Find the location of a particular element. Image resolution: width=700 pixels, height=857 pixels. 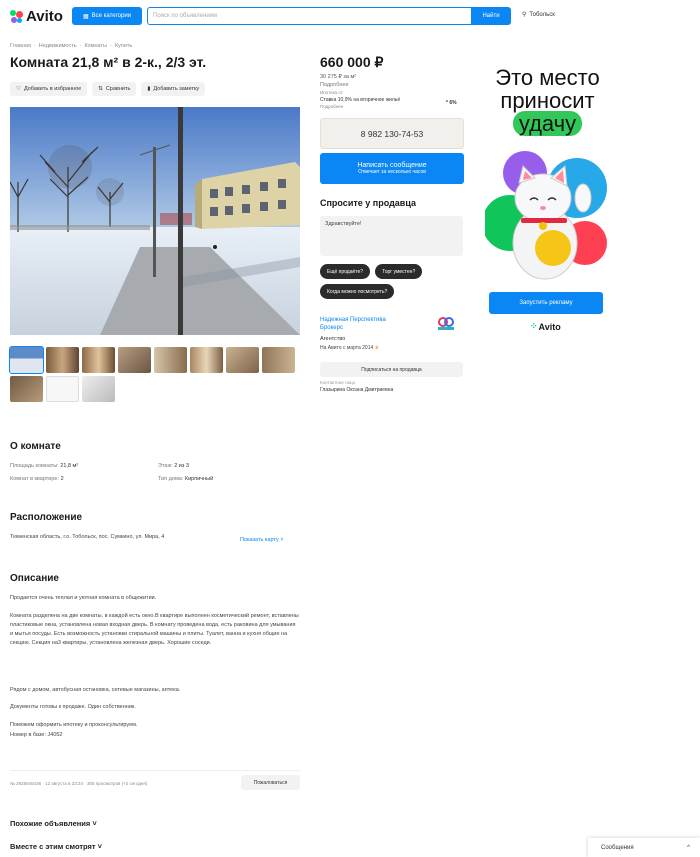

divider is located at coordinates (155, 770).